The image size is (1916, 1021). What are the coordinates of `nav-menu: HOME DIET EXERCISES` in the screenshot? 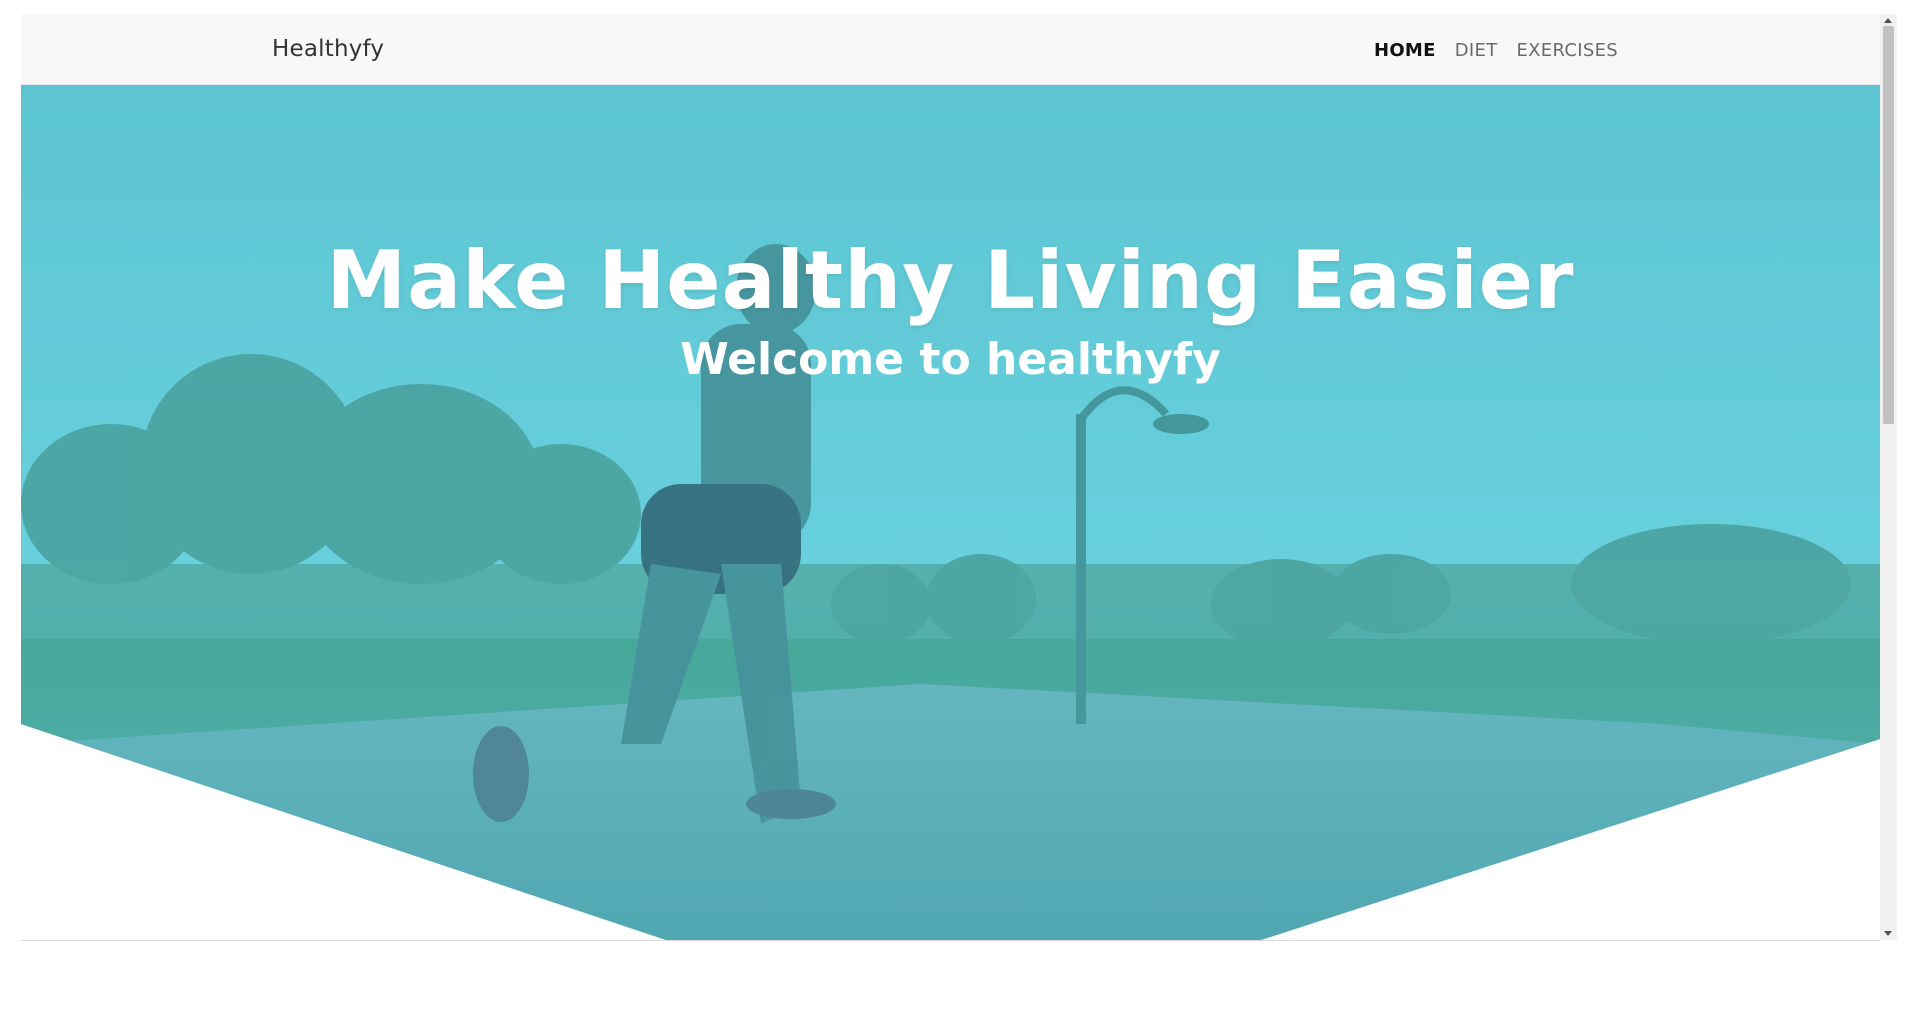 It's located at (1496, 50).